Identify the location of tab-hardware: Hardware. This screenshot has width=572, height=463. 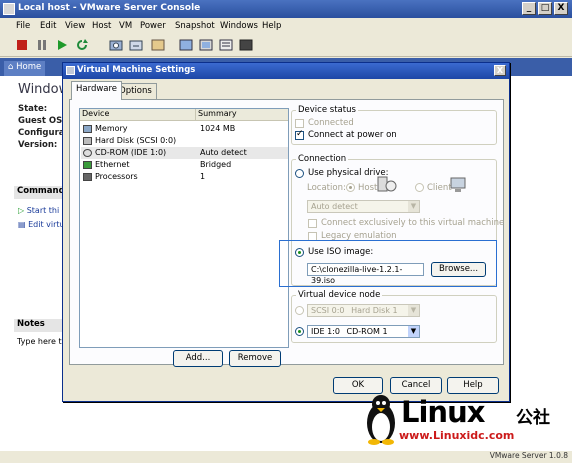
(97, 90).